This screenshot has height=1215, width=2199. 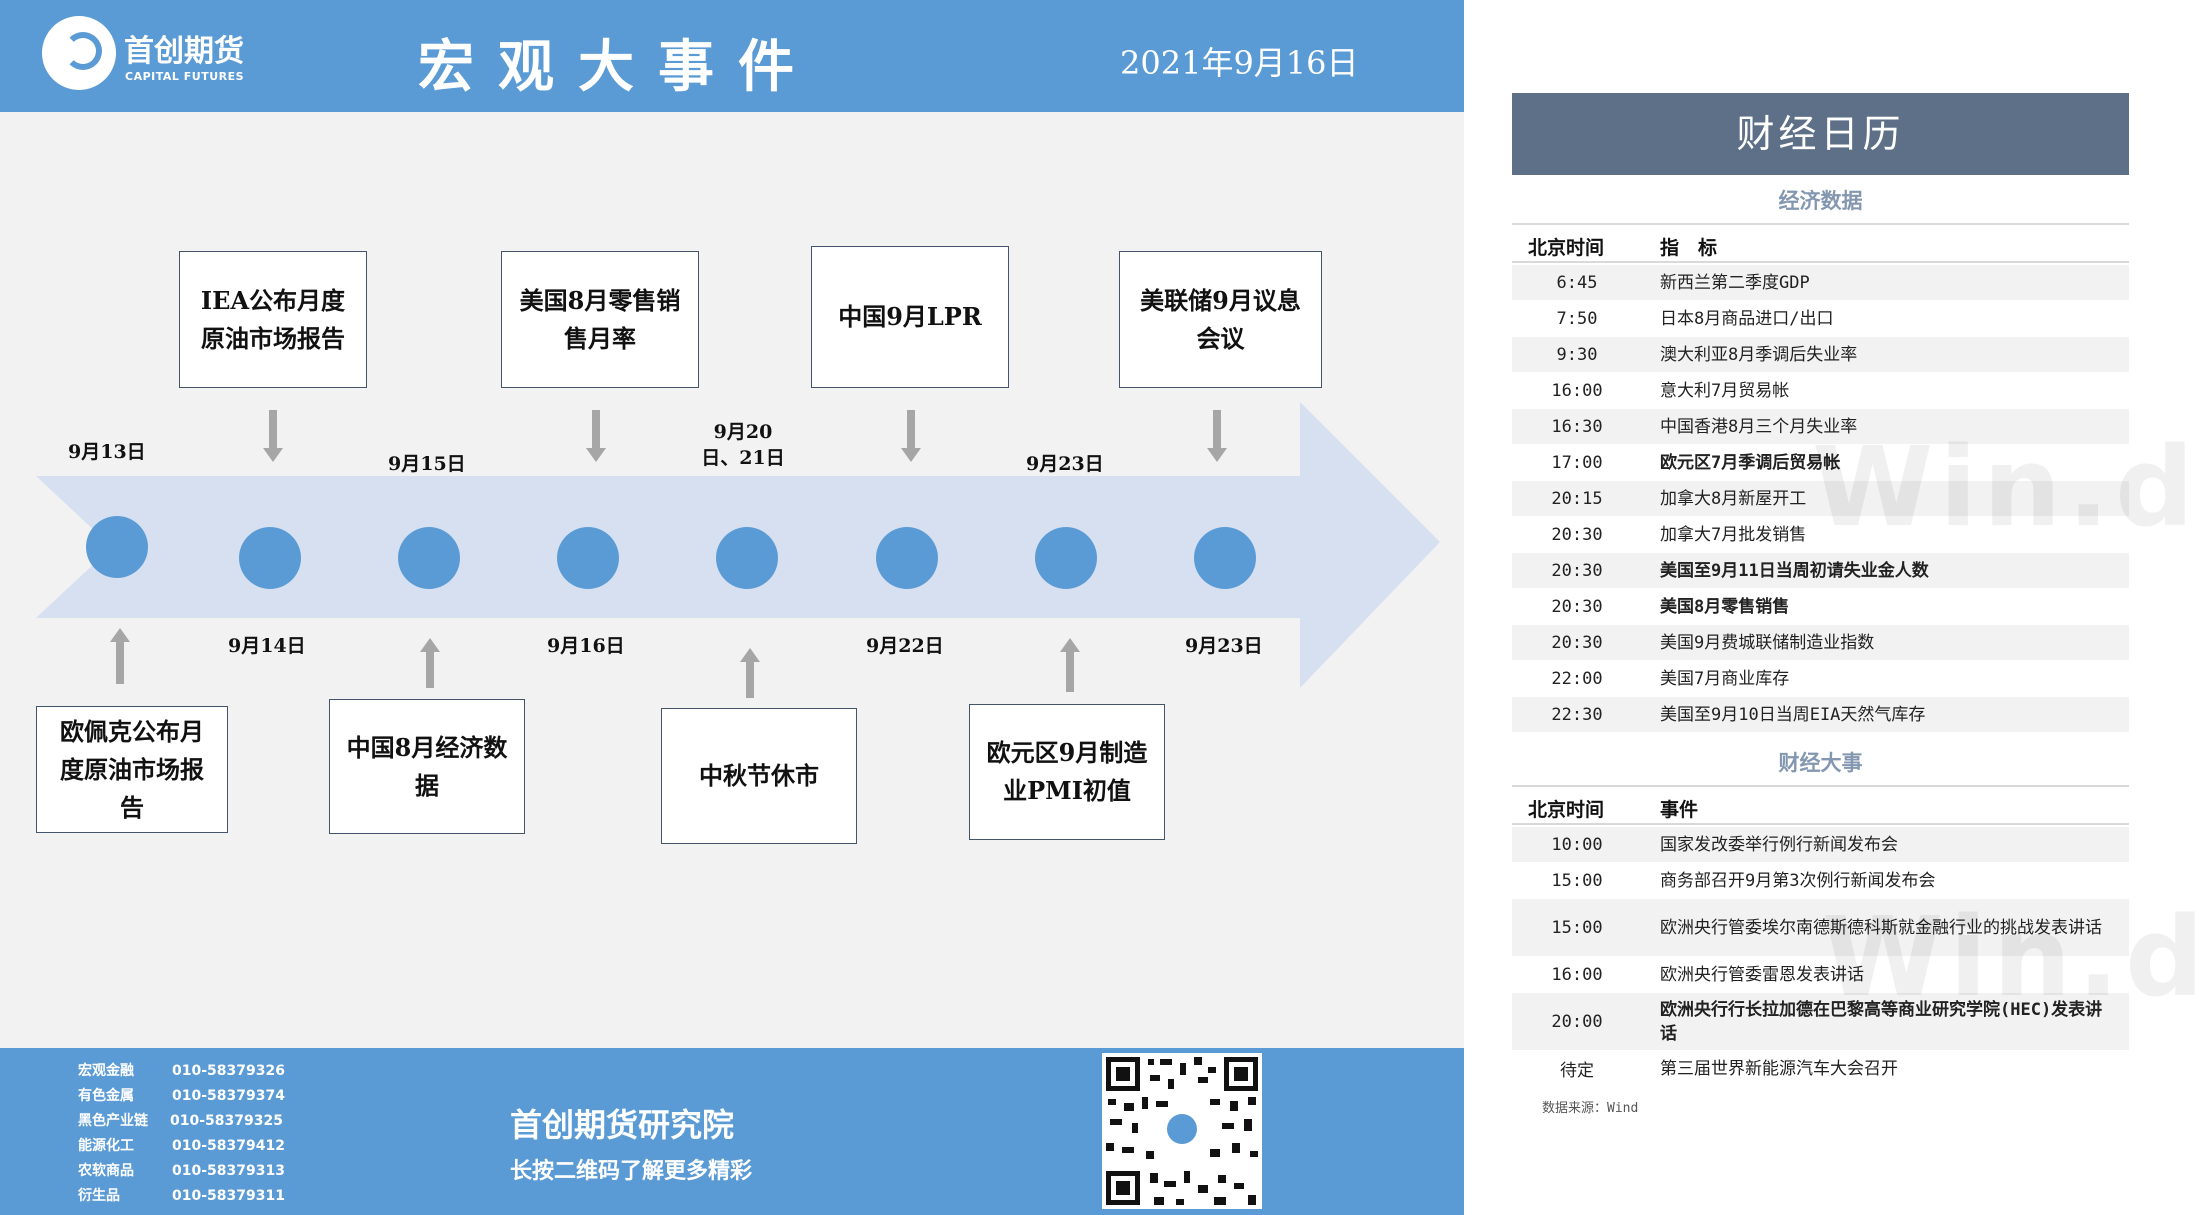 What do you see at coordinates (1590, 1108) in the screenshot?
I see `data-source: 数据来源：Wind` at bounding box center [1590, 1108].